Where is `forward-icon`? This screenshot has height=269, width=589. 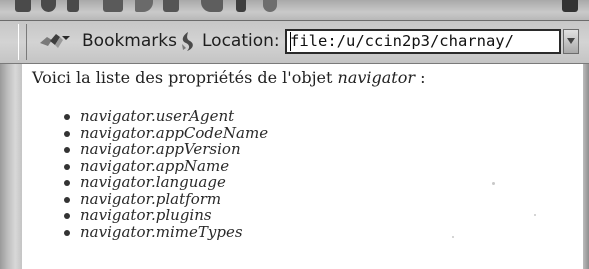 forward-icon is located at coordinates (48, 6).